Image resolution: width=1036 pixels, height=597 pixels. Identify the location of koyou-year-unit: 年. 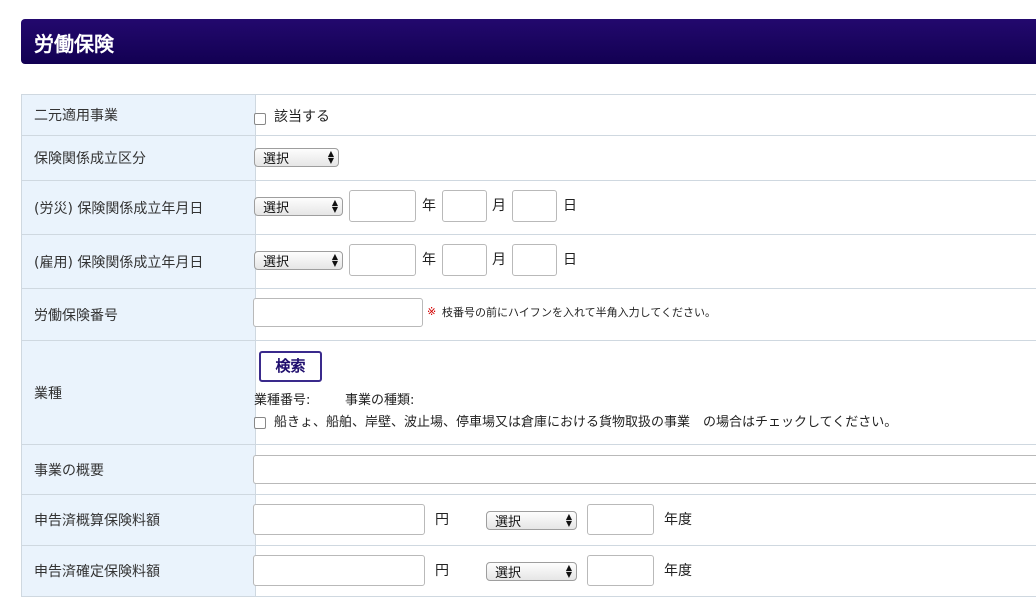
(429, 260).